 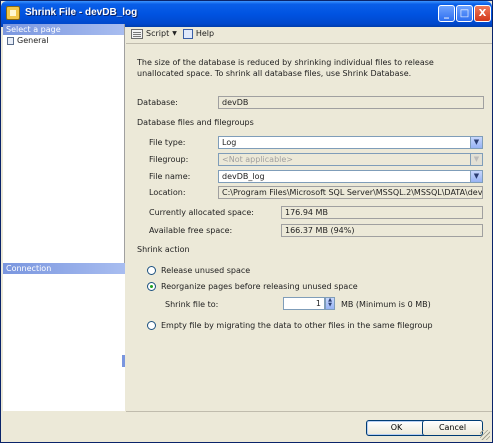 I want to click on filegroup-value: <Not applicable>, so click(x=257, y=159).